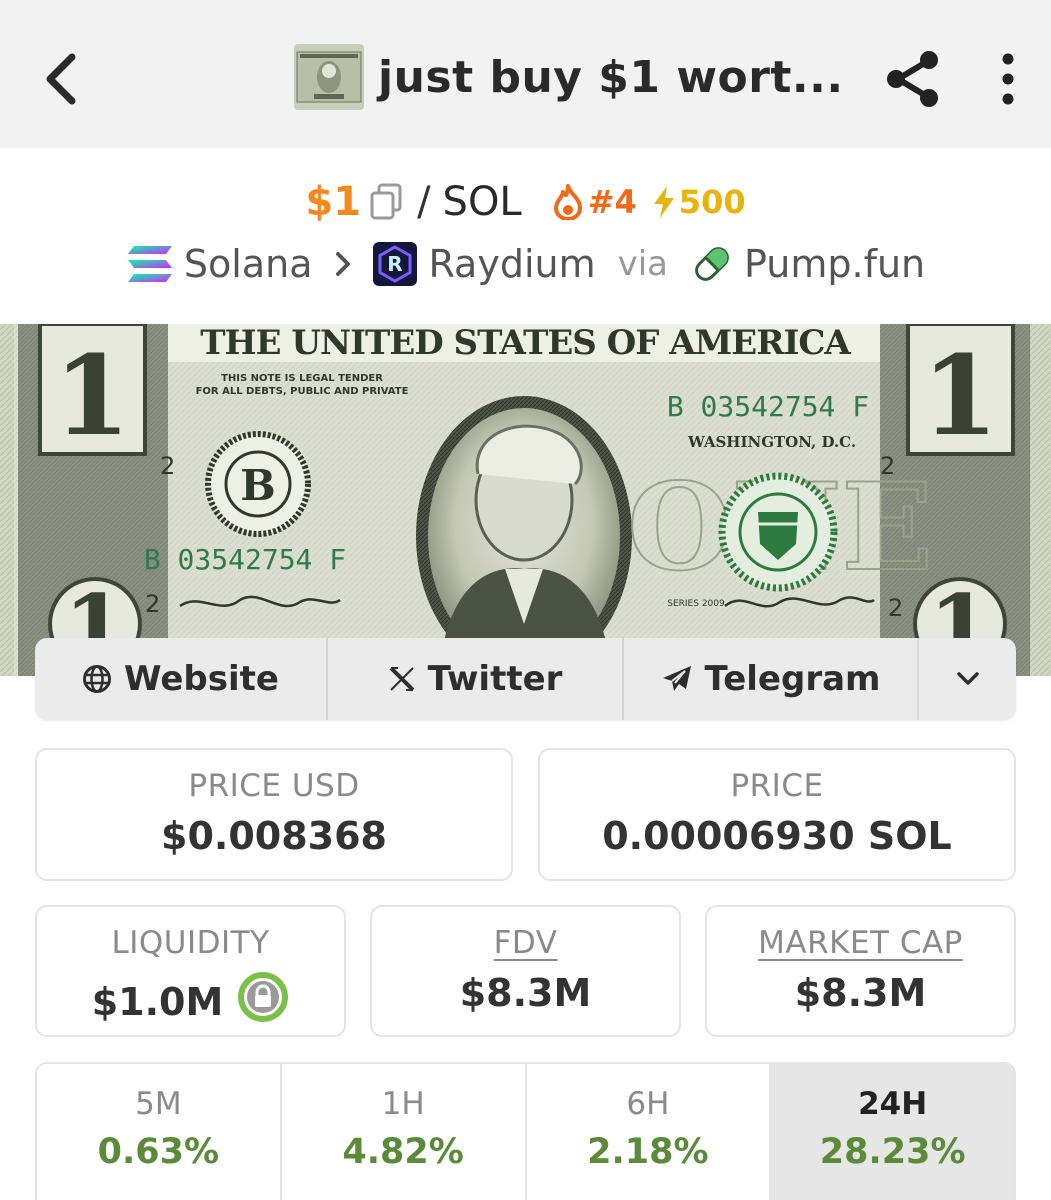 The height and width of the screenshot is (1200, 1051). What do you see at coordinates (648, 1104) in the screenshot?
I see `tab-6h-label: 6H` at bounding box center [648, 1104].